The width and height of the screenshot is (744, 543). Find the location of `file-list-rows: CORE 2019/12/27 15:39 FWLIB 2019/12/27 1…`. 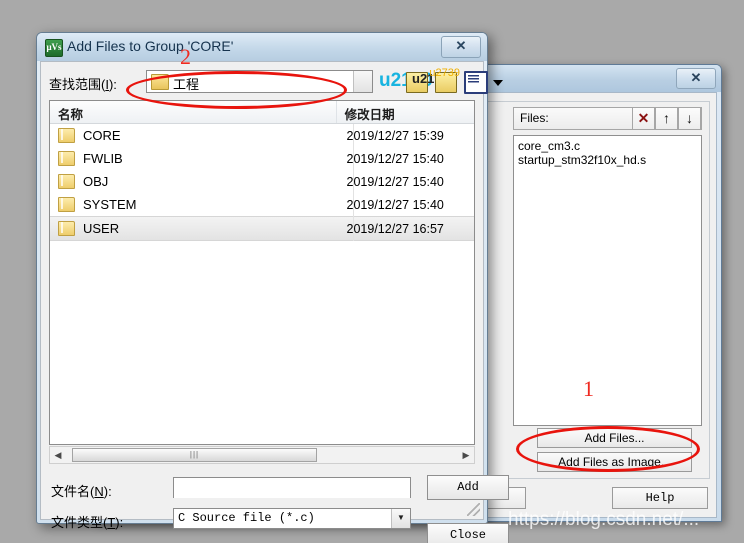

file-list-rows: CORE 2019/12/27 15:39 FWLIB 2019/12/27 1… is located at coordinates (262, 182).